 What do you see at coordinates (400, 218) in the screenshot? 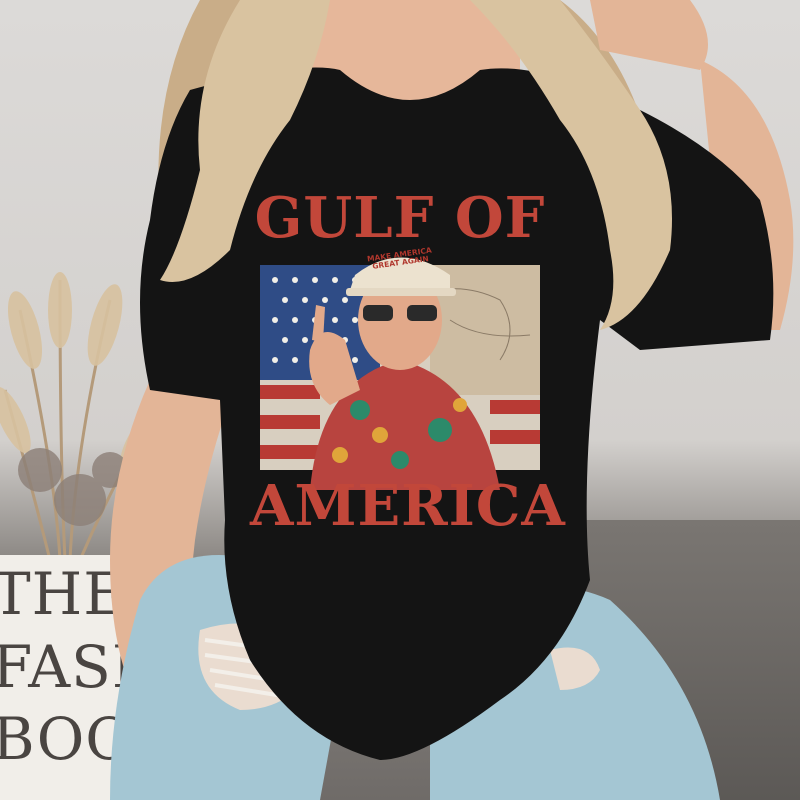
I see `graphic-title-top: GULF OF` at bounding box center [400, 218].